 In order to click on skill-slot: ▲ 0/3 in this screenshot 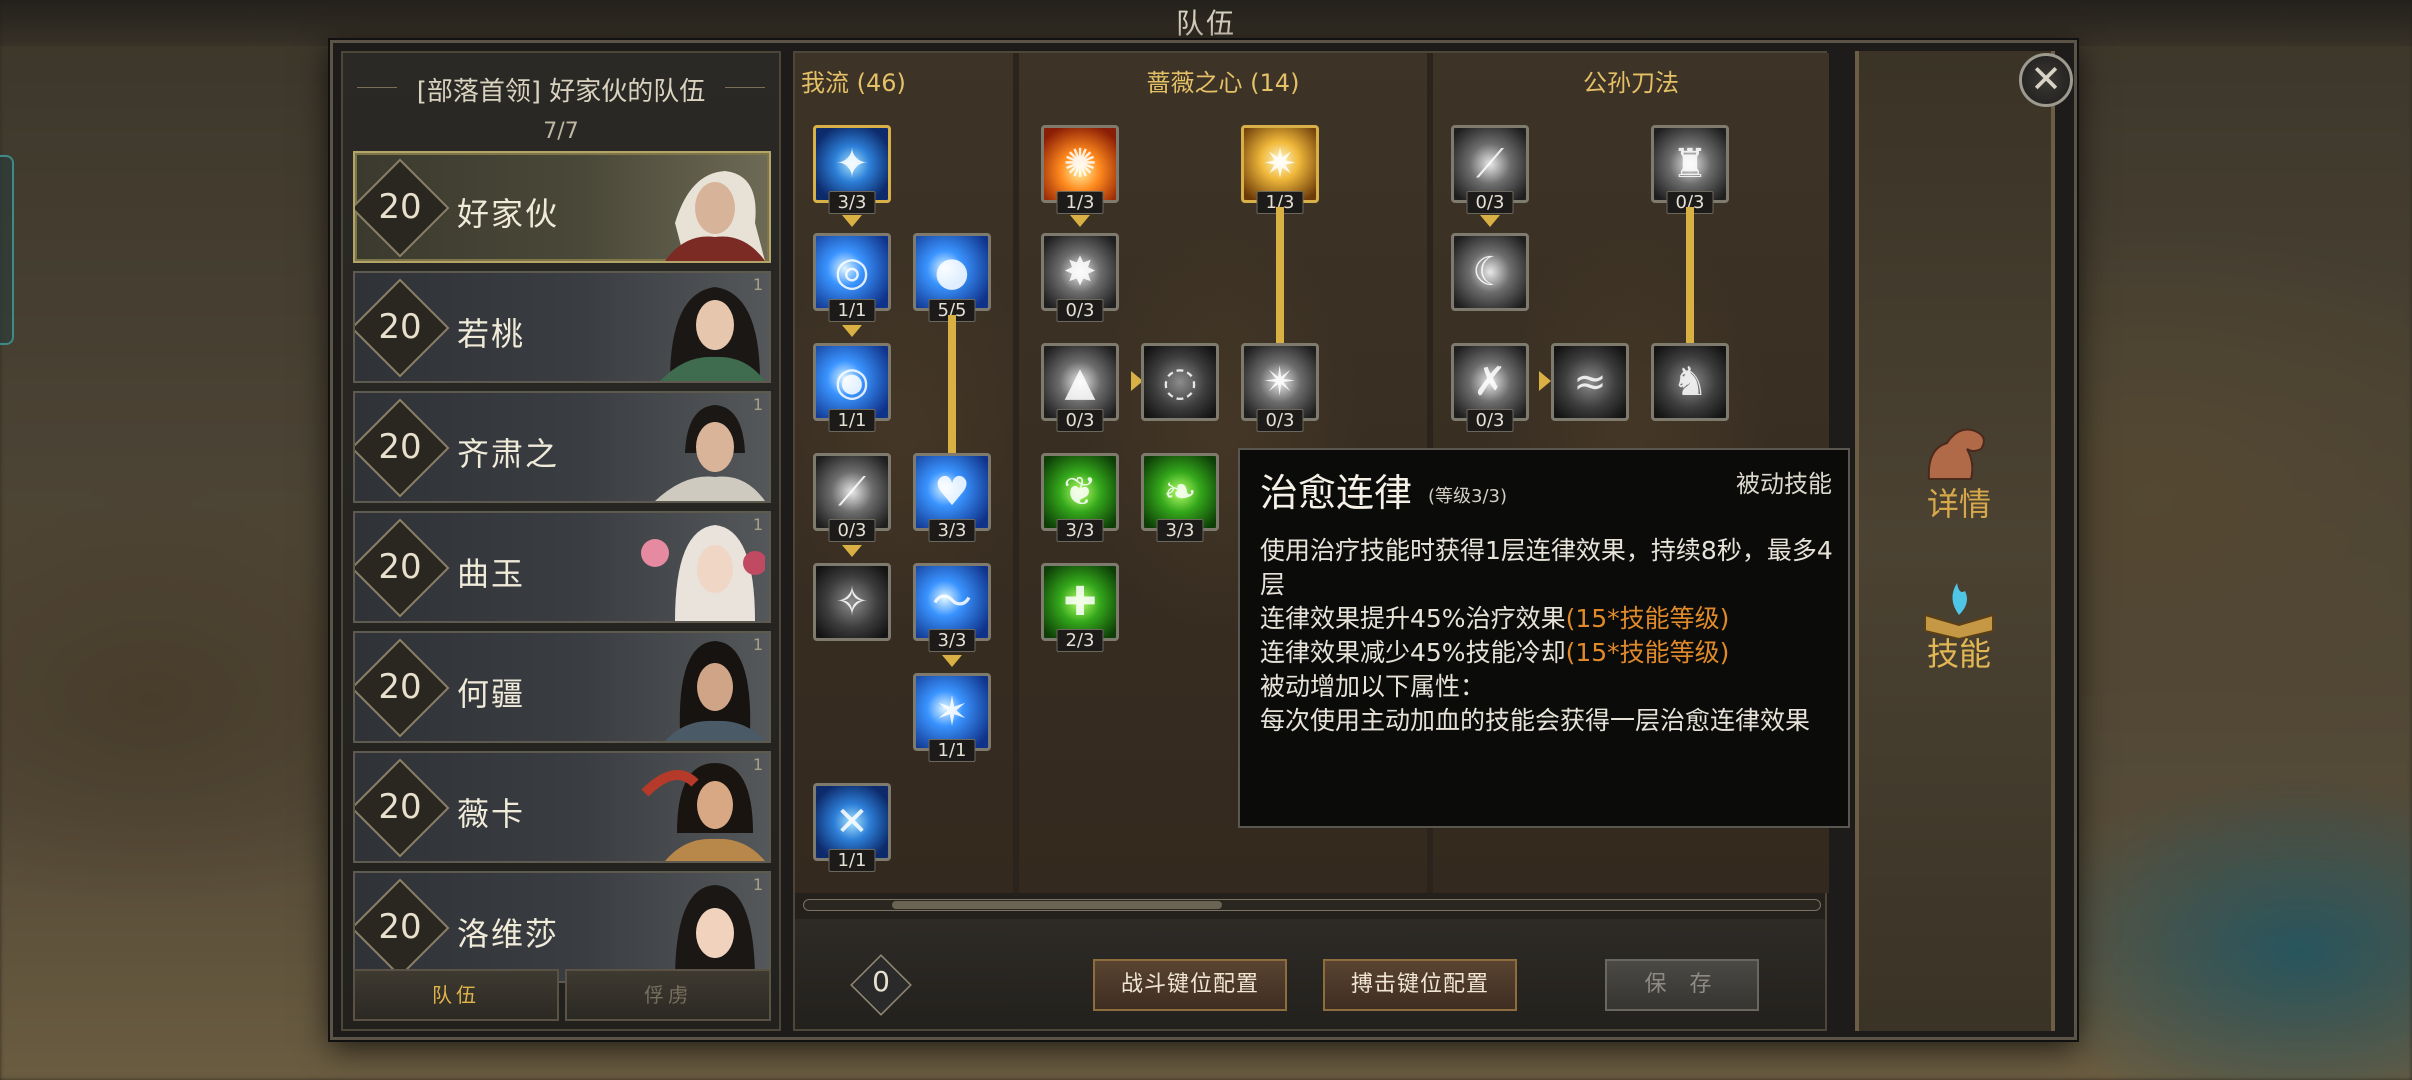, I will do `click(1080, 387)`.